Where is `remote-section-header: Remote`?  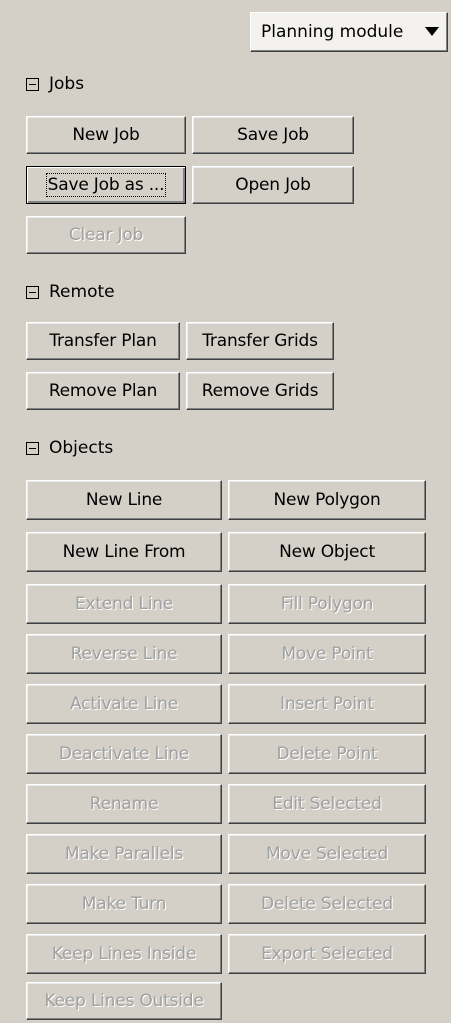
remote-section-header: Remote is located at coordinates (70, 292).